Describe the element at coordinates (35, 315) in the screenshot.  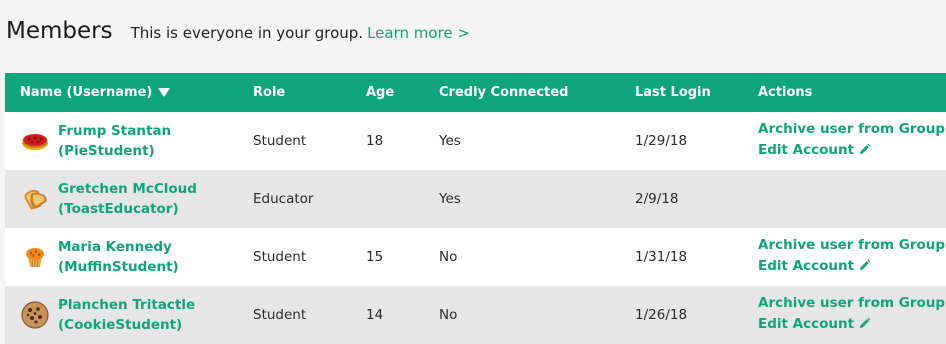
I see `cookie-icon` at that location.